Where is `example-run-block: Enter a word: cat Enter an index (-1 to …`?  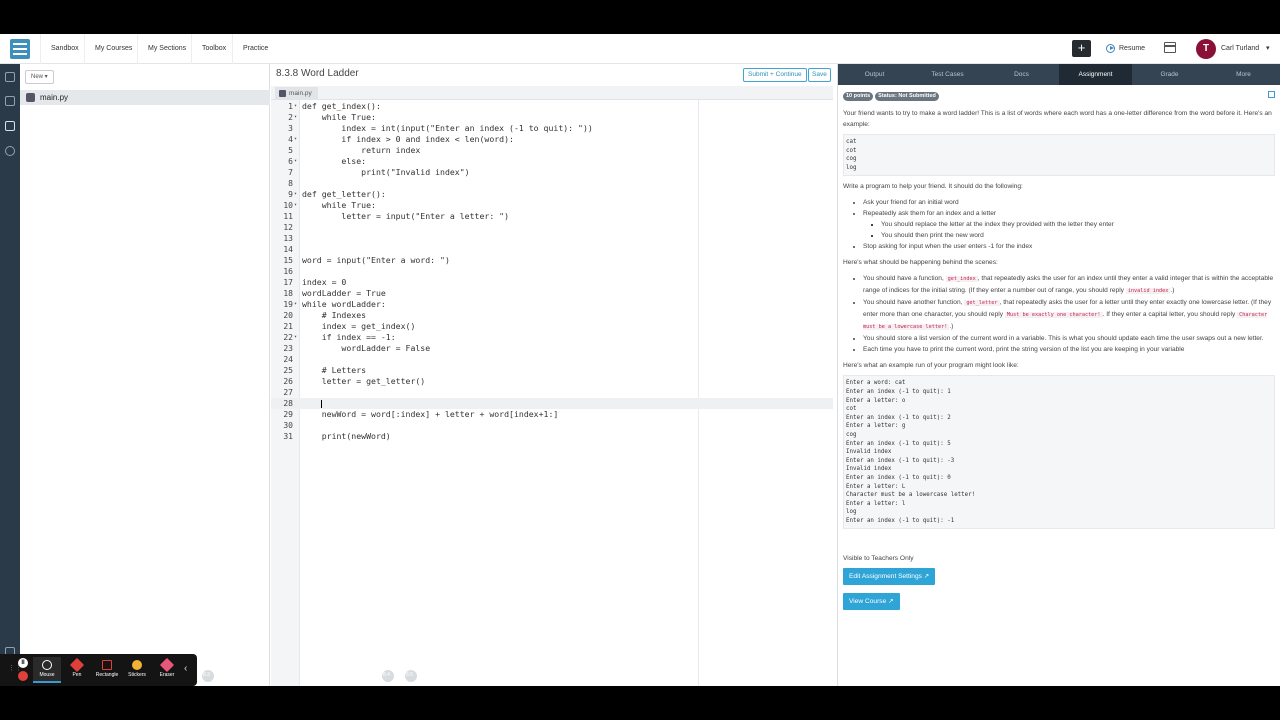
example-run-block: Enter a word: cat Enter an index (-1 to … is located at coordinates (1059, 452).